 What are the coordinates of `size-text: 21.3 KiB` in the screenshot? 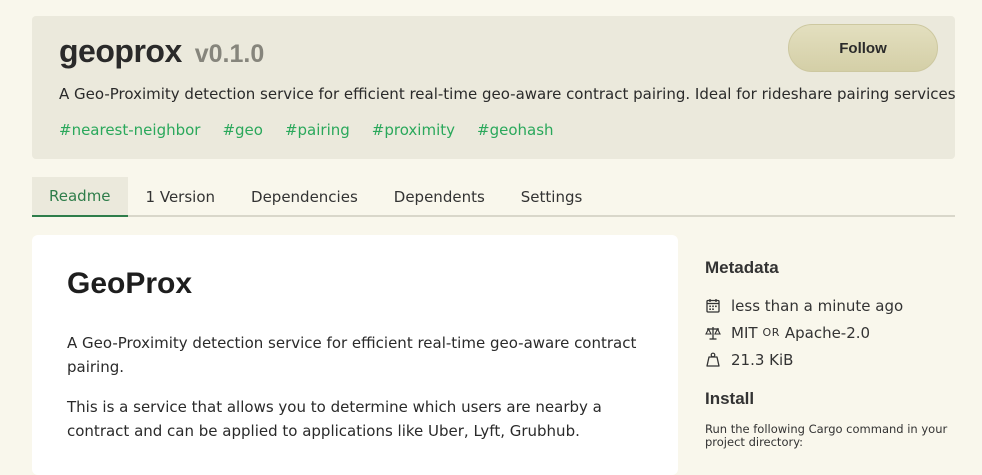 It's located at (762, 359).